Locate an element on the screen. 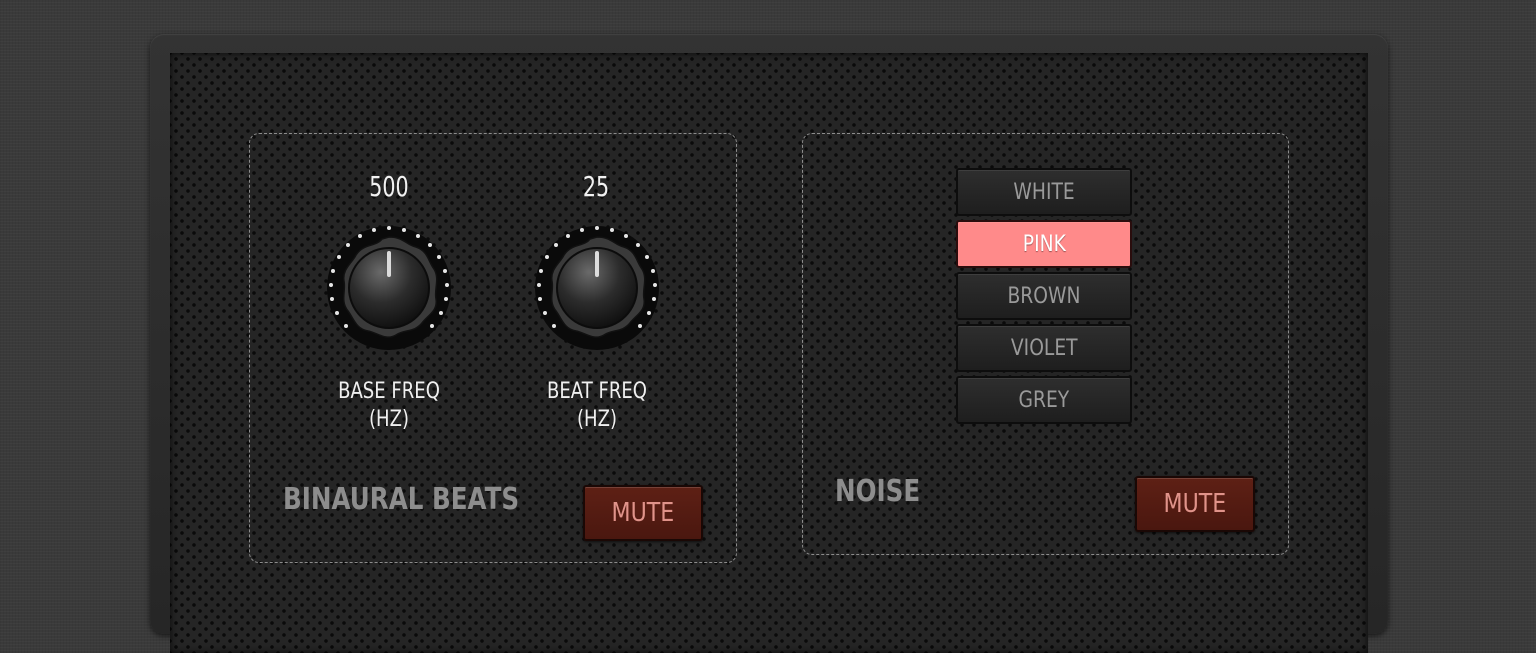 The image size is (1536, 653). noise-option-violet: VIOLET is located at coordinates (1044, 348).